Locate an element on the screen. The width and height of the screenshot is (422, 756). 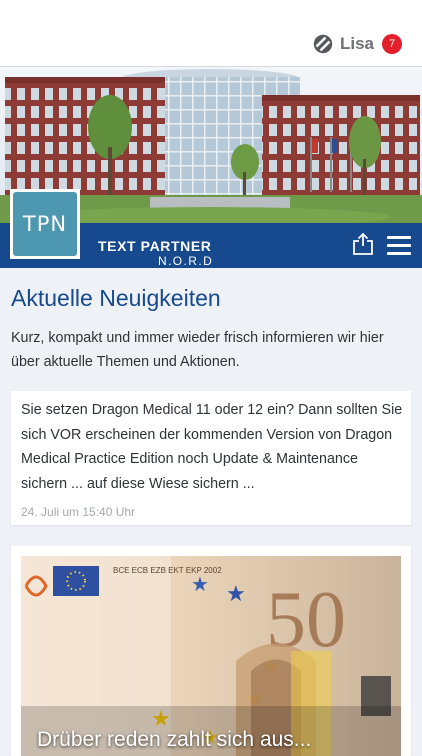
logo-text: TPN is located at coordinates (45, 224).